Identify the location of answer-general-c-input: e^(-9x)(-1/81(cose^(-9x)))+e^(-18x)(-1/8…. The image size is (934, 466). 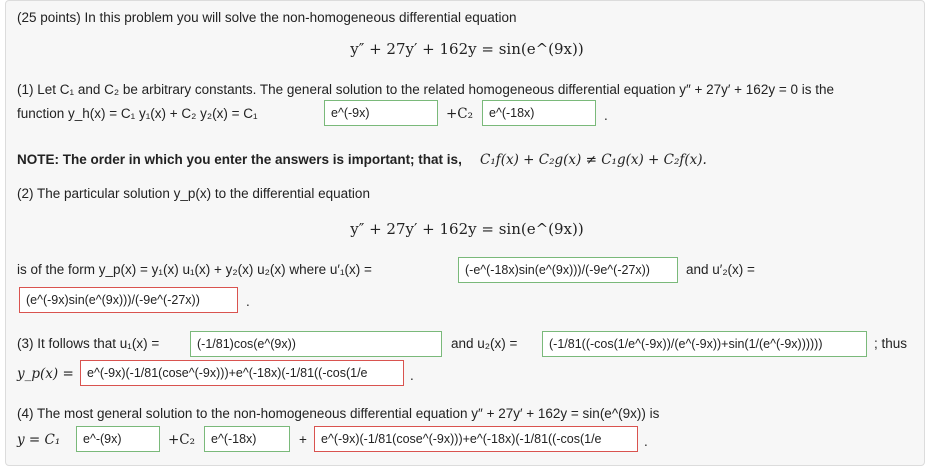
(476, 439).